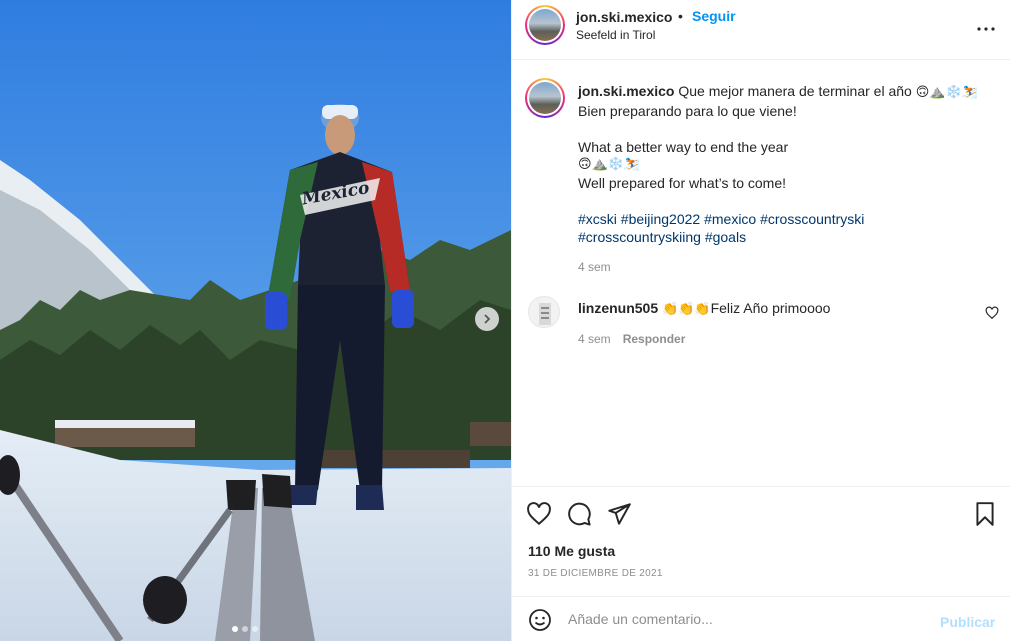 This screenshot has width=1010, height=641. I want to click on caption-text: Que mejor manera de terminar el año, so click(795, 91).